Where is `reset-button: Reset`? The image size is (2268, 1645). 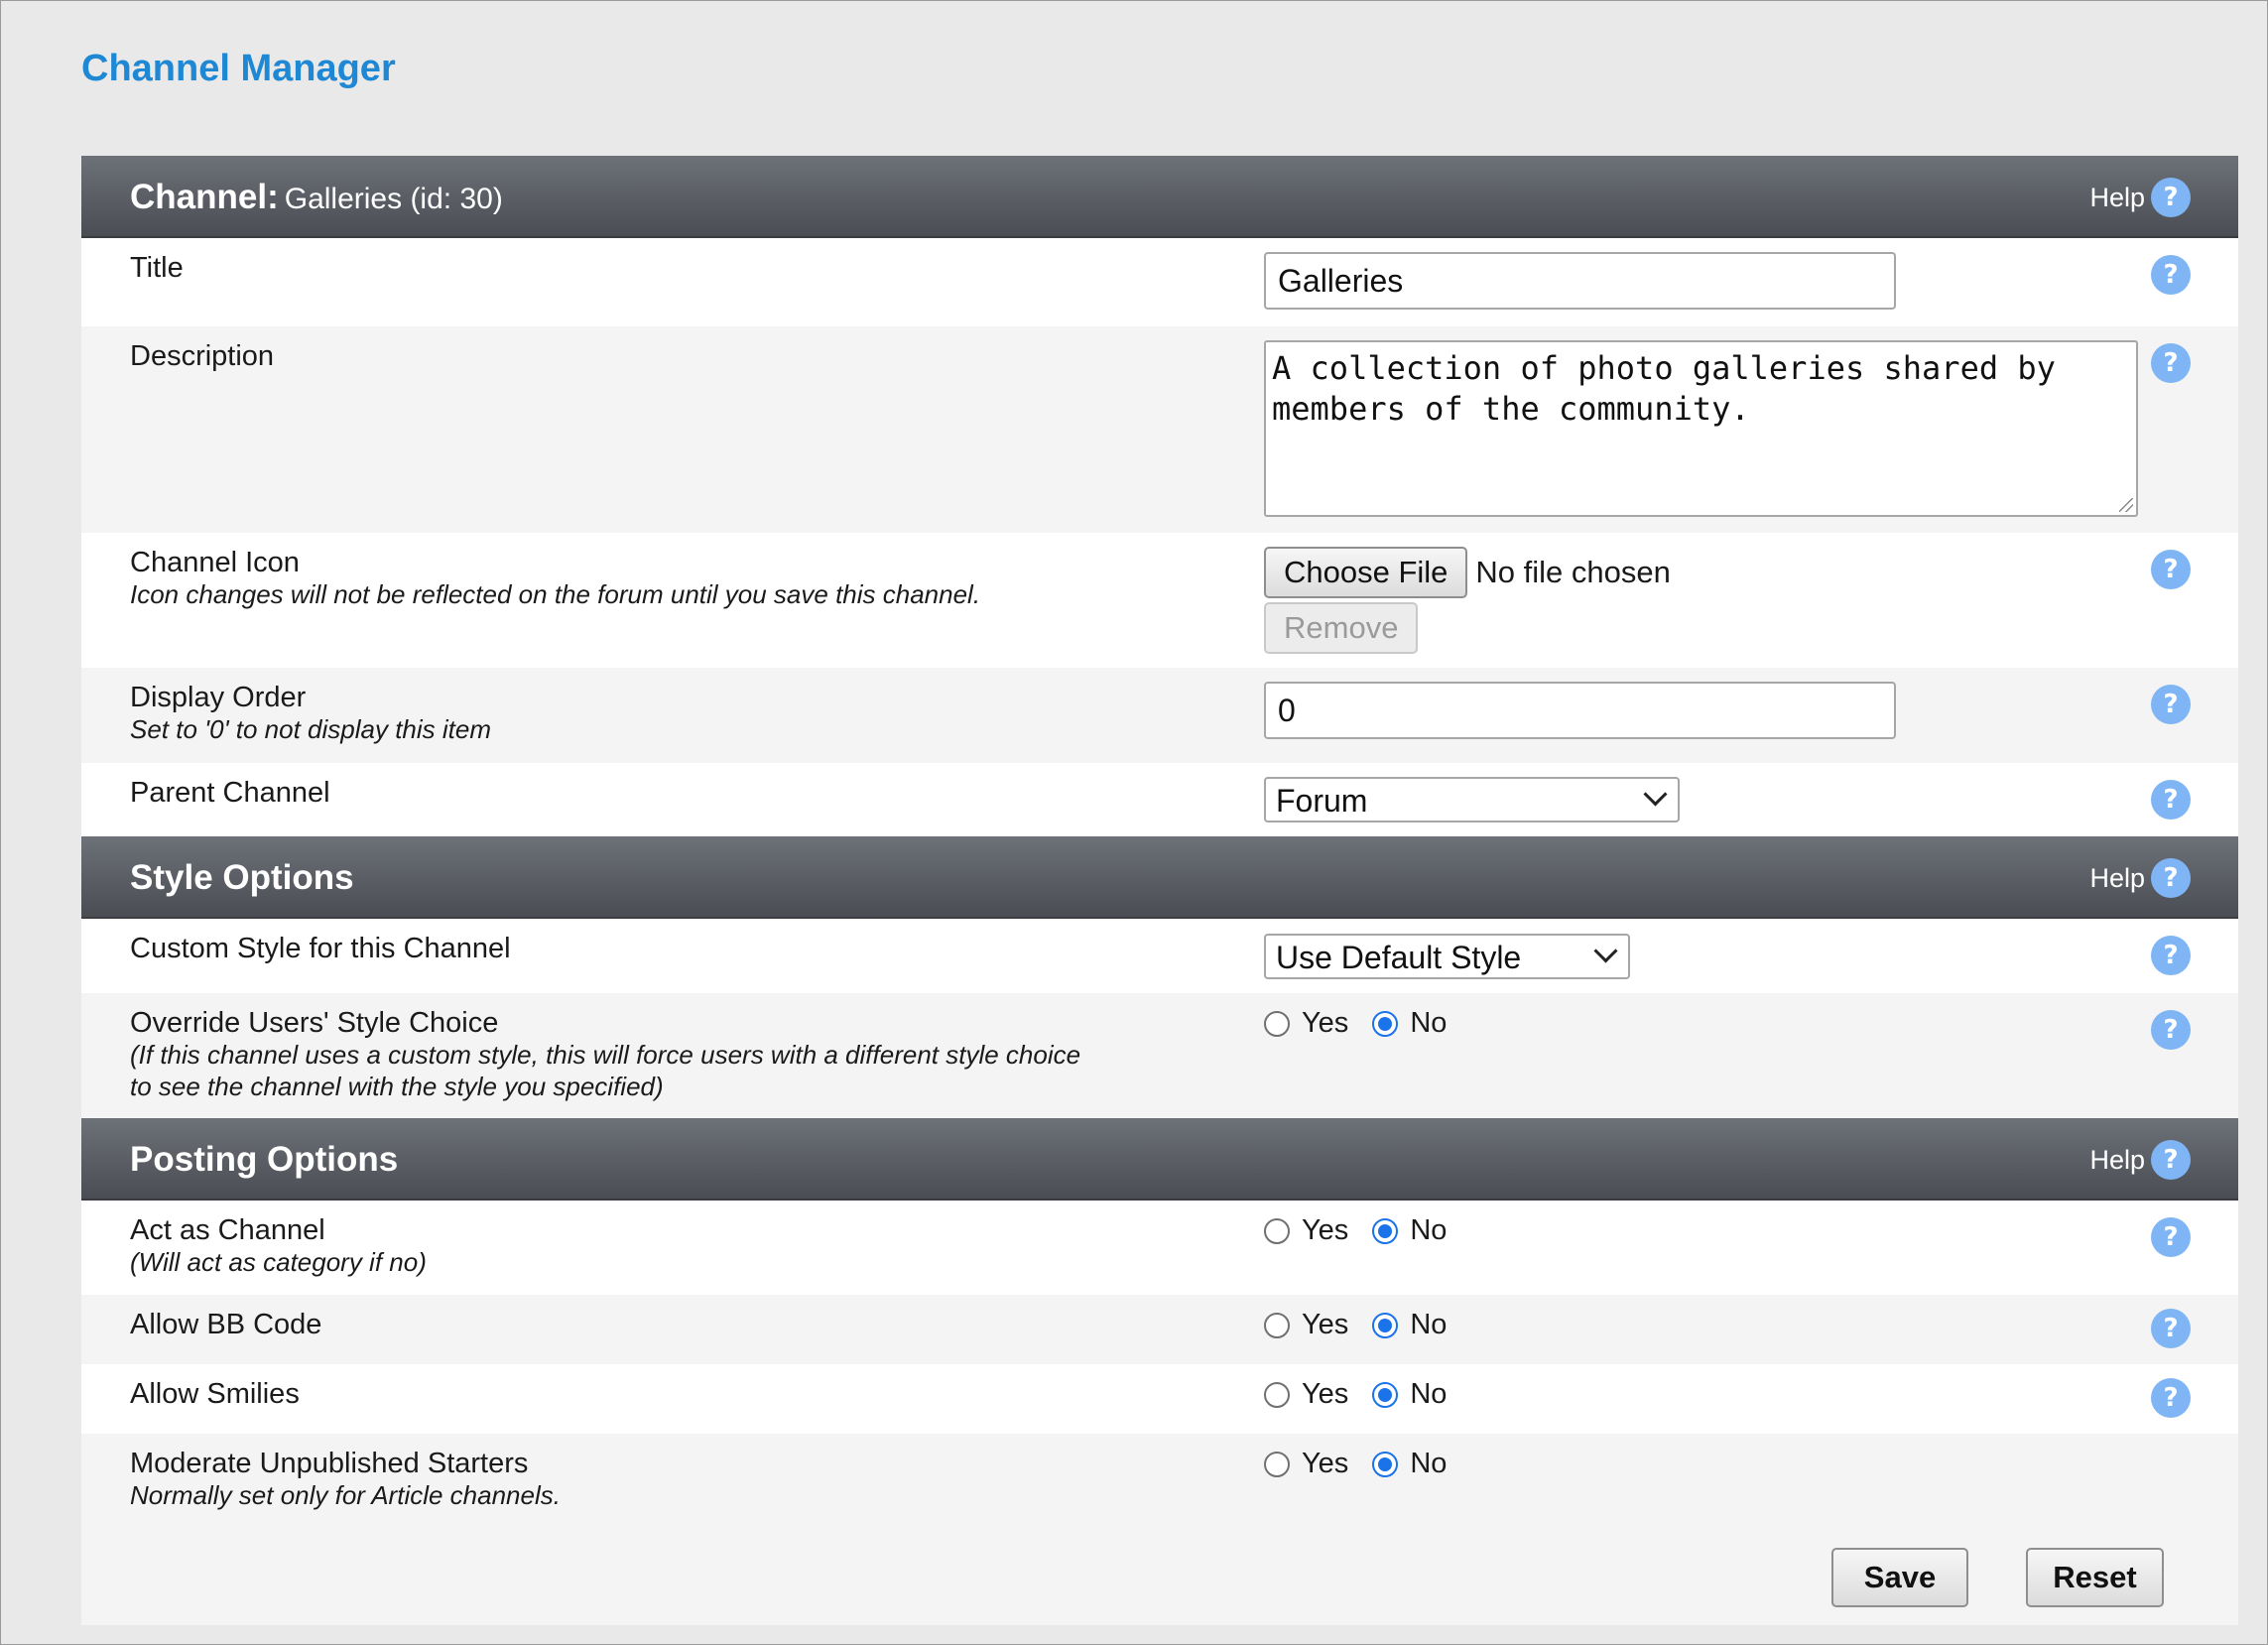
reset-button: Reset is located at coordinates (2095, 1577).